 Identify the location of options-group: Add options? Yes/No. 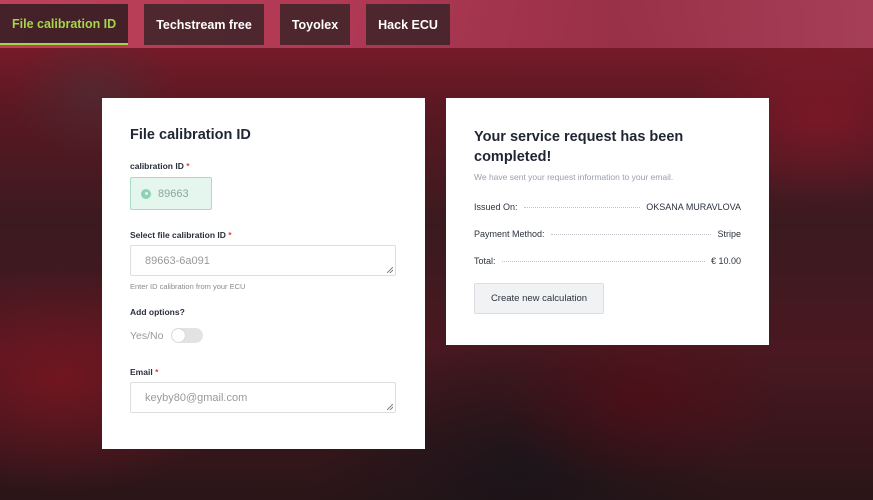
(263, 325).